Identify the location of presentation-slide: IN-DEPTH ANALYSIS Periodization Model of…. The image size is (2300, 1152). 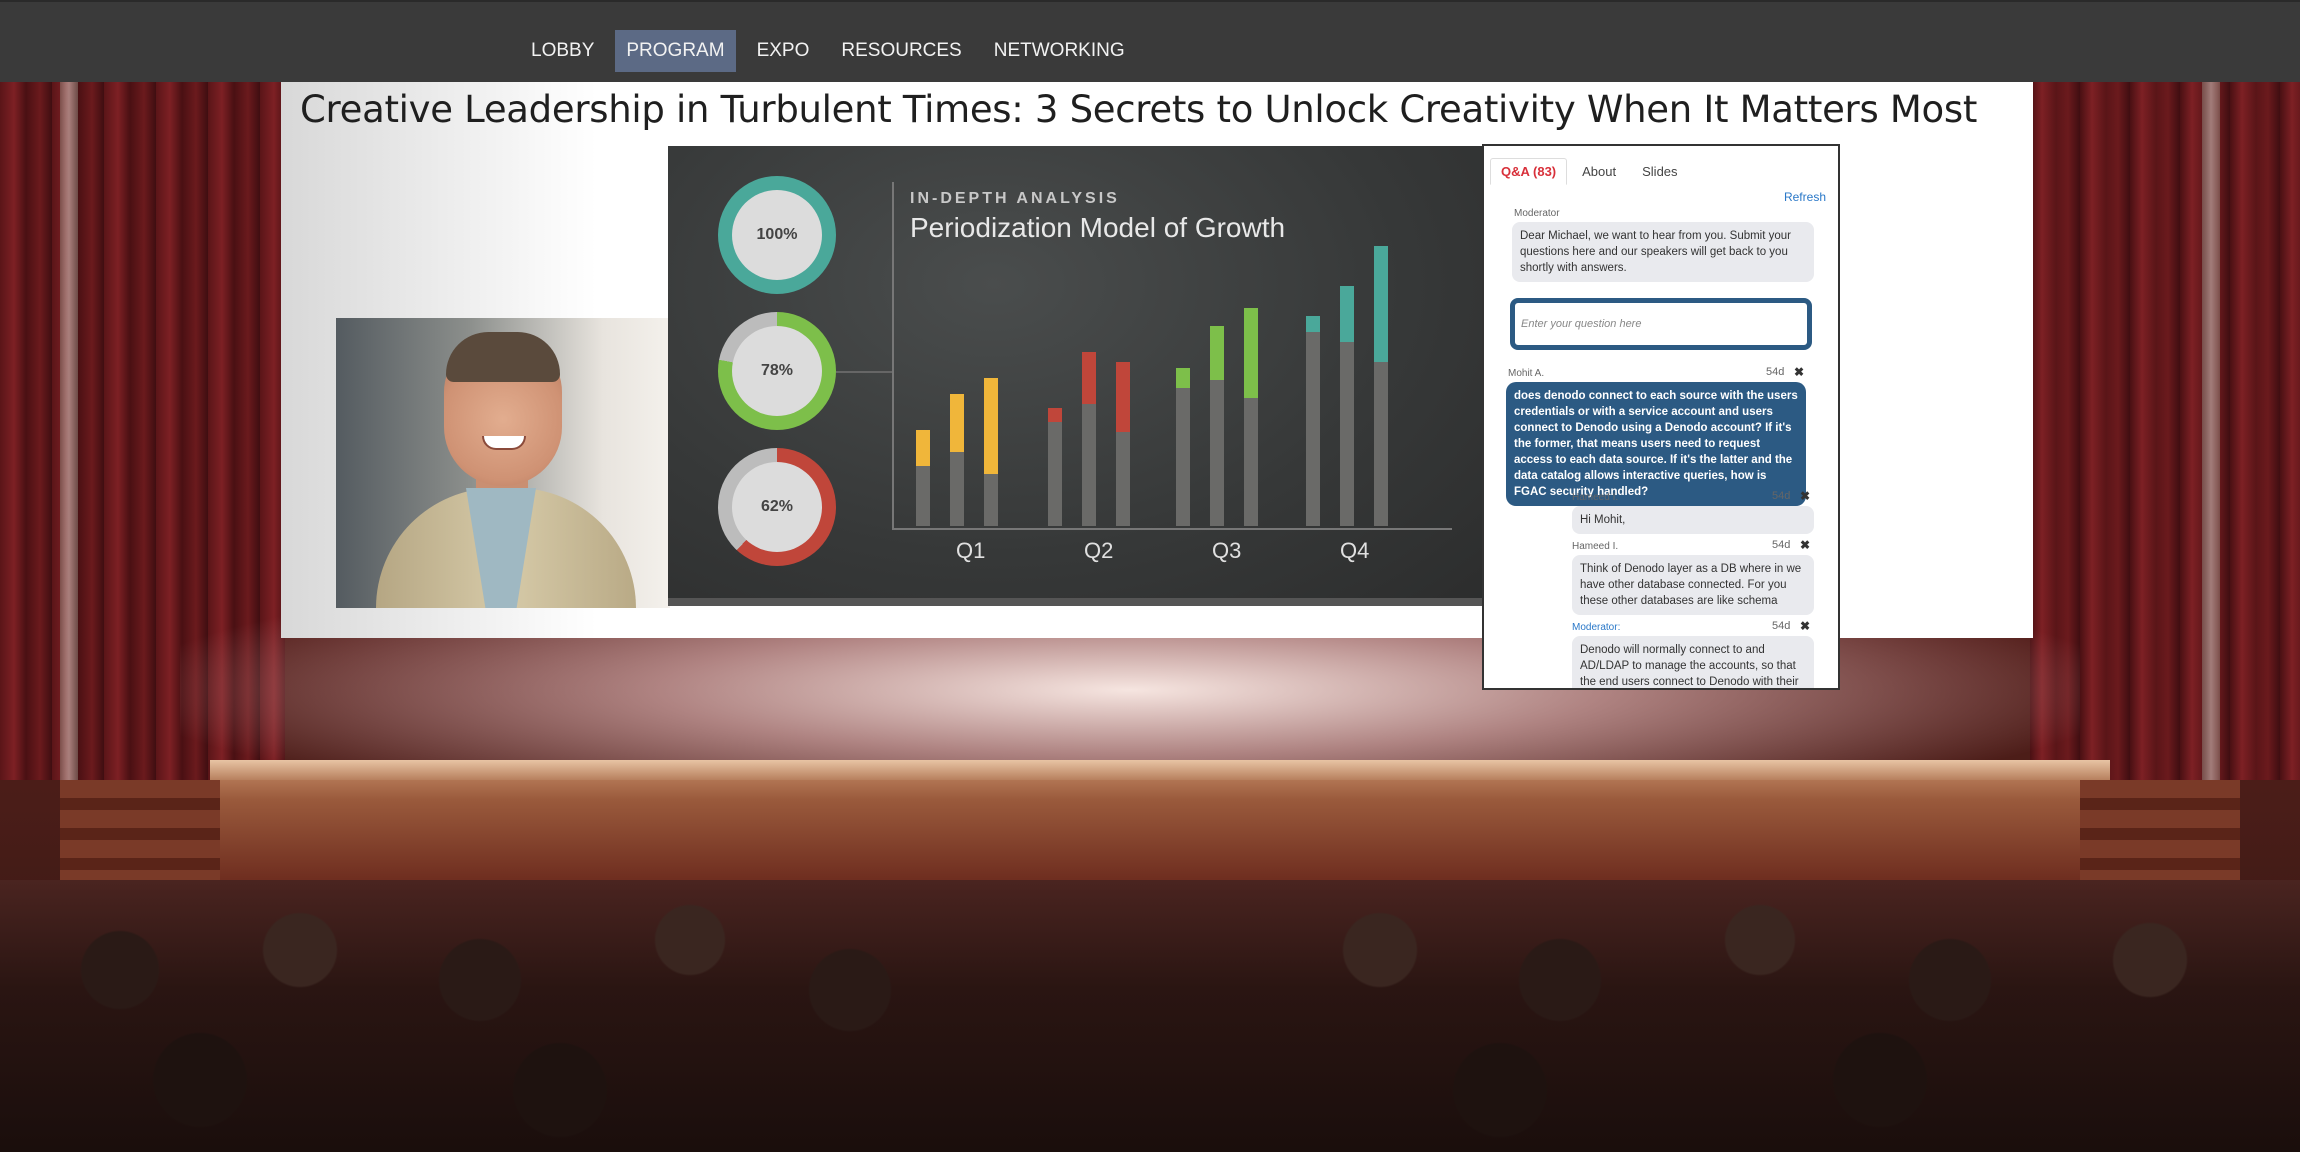
(1075, 376).